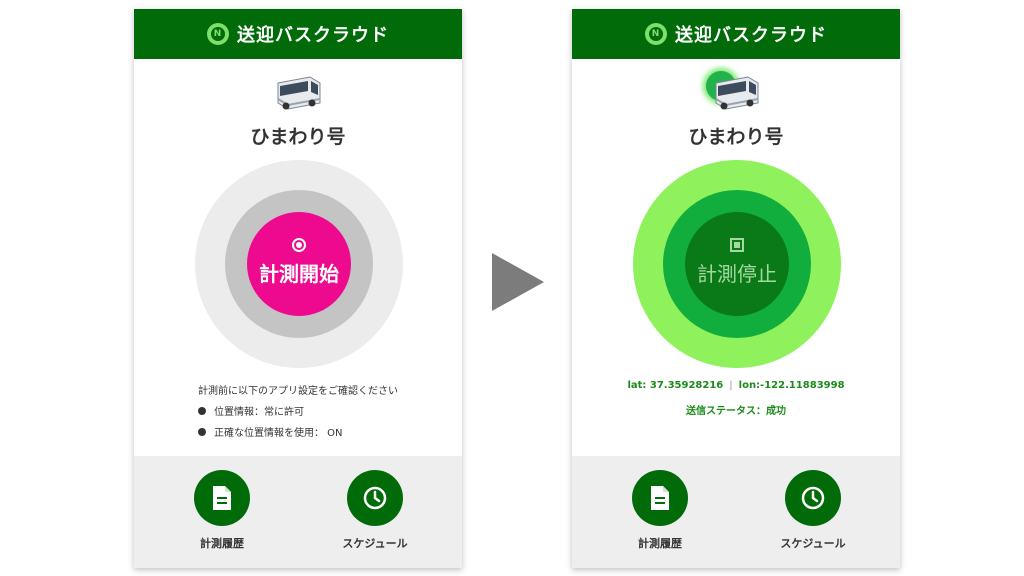  What do you see at coordinates (299, 244) in the screenshot?
I see `target-icon` at bounding box center [299, 244].